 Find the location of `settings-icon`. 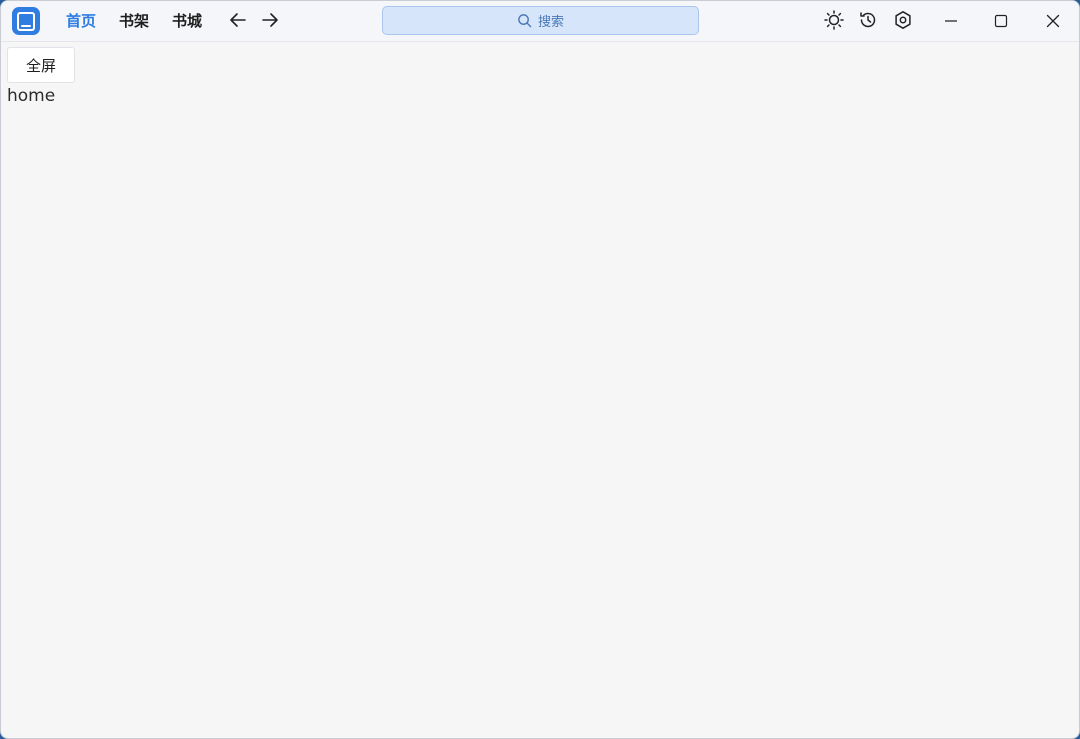

settings-icon is located at coordinates (903, 20).